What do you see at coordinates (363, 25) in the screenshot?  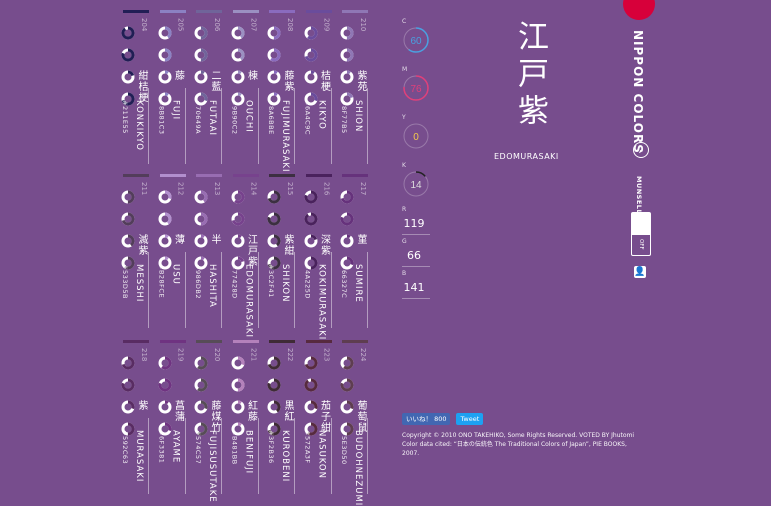 I see `color-number: 210` at bounding box center [363, 25].